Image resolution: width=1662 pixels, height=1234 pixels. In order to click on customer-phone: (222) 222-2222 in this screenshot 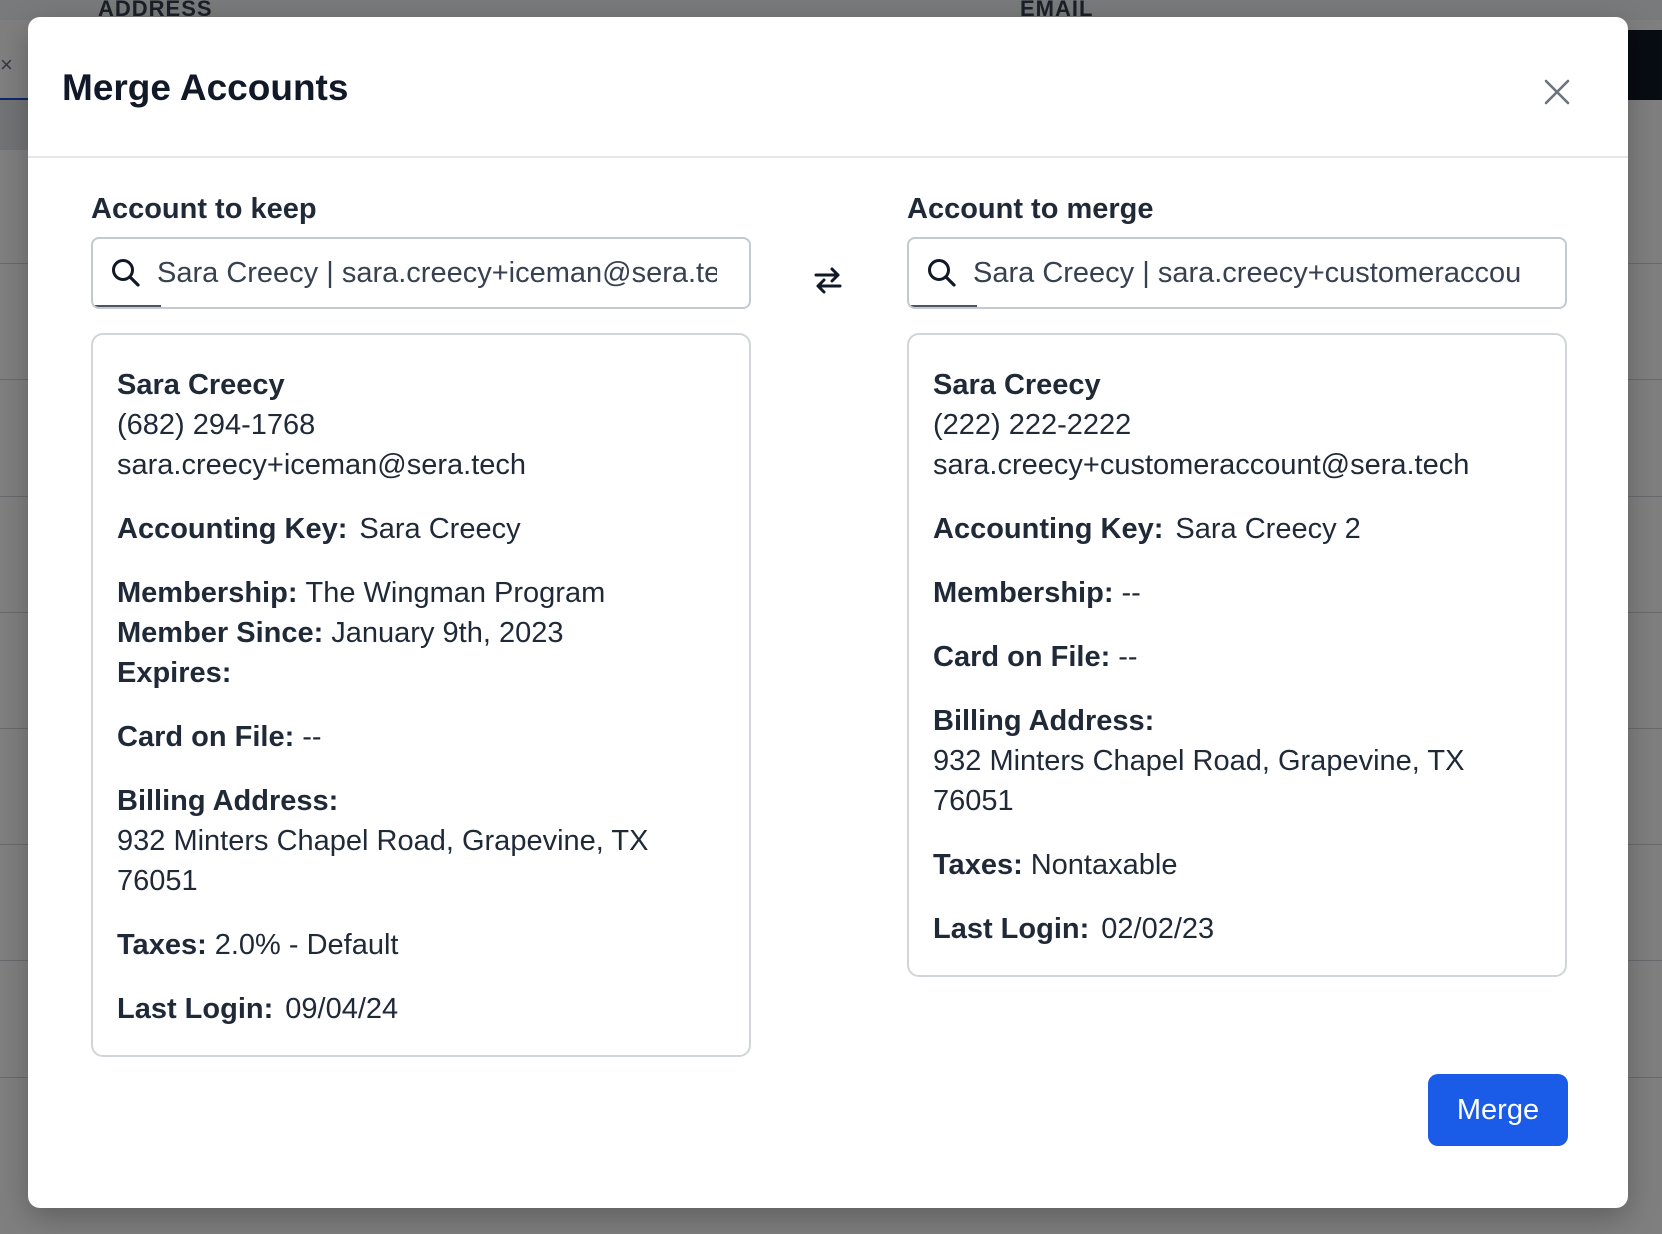, I will do `click(1032, 425)`.